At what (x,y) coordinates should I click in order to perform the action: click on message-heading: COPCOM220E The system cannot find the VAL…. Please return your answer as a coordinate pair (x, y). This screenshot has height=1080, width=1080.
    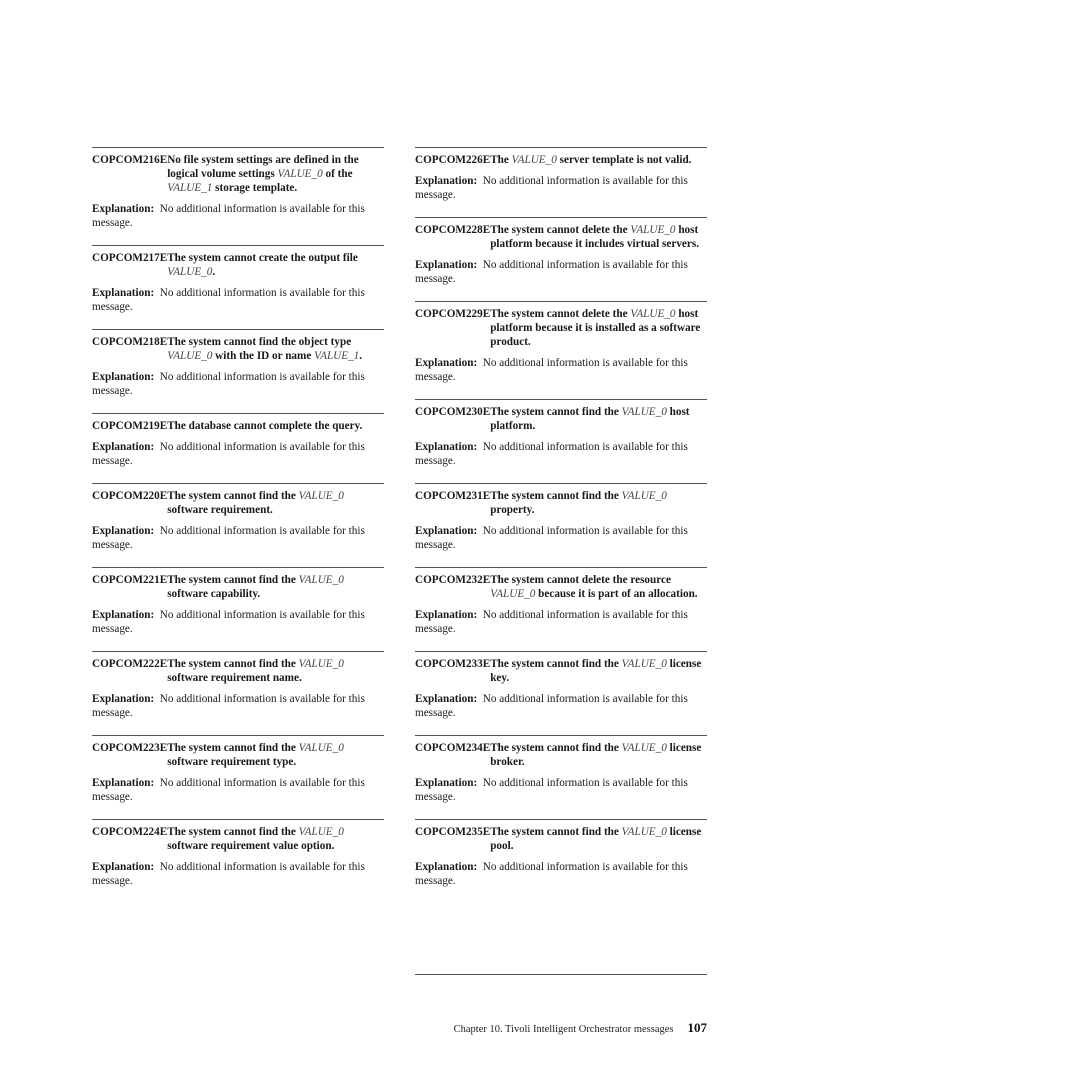
    Looking at the image, I should click on (238, 503).